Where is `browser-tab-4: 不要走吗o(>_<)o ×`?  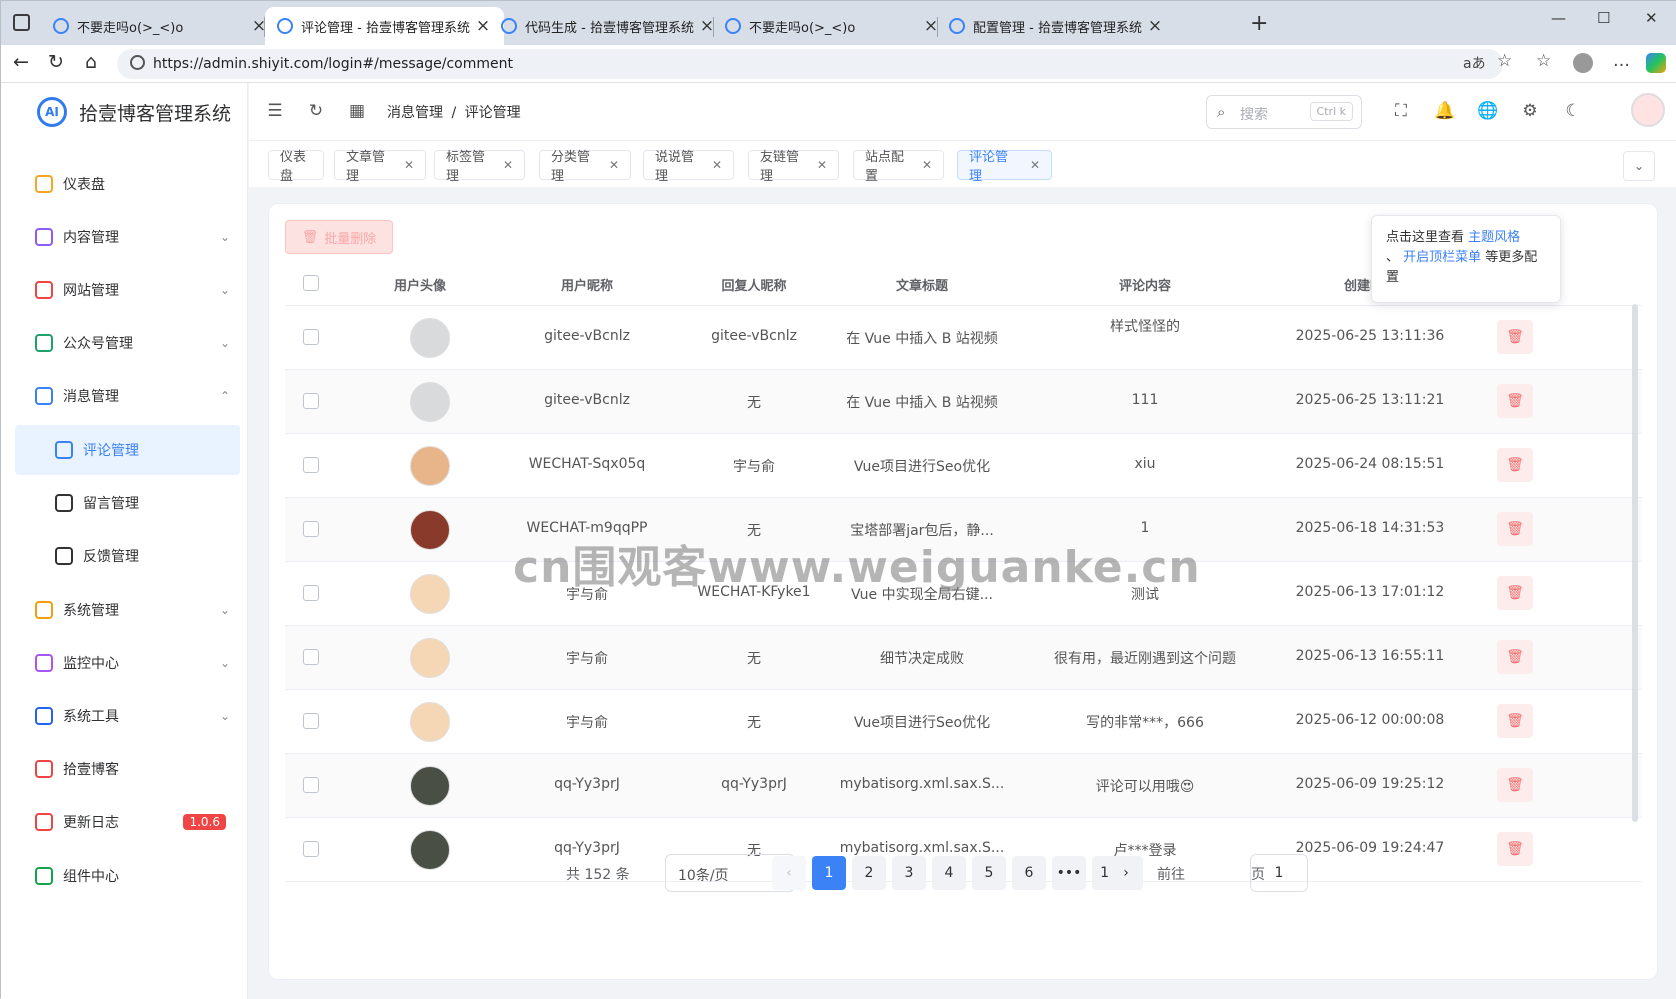 browser-tab-4: 不要走吗o(>_<)o × is located at coordinates (832, 26).